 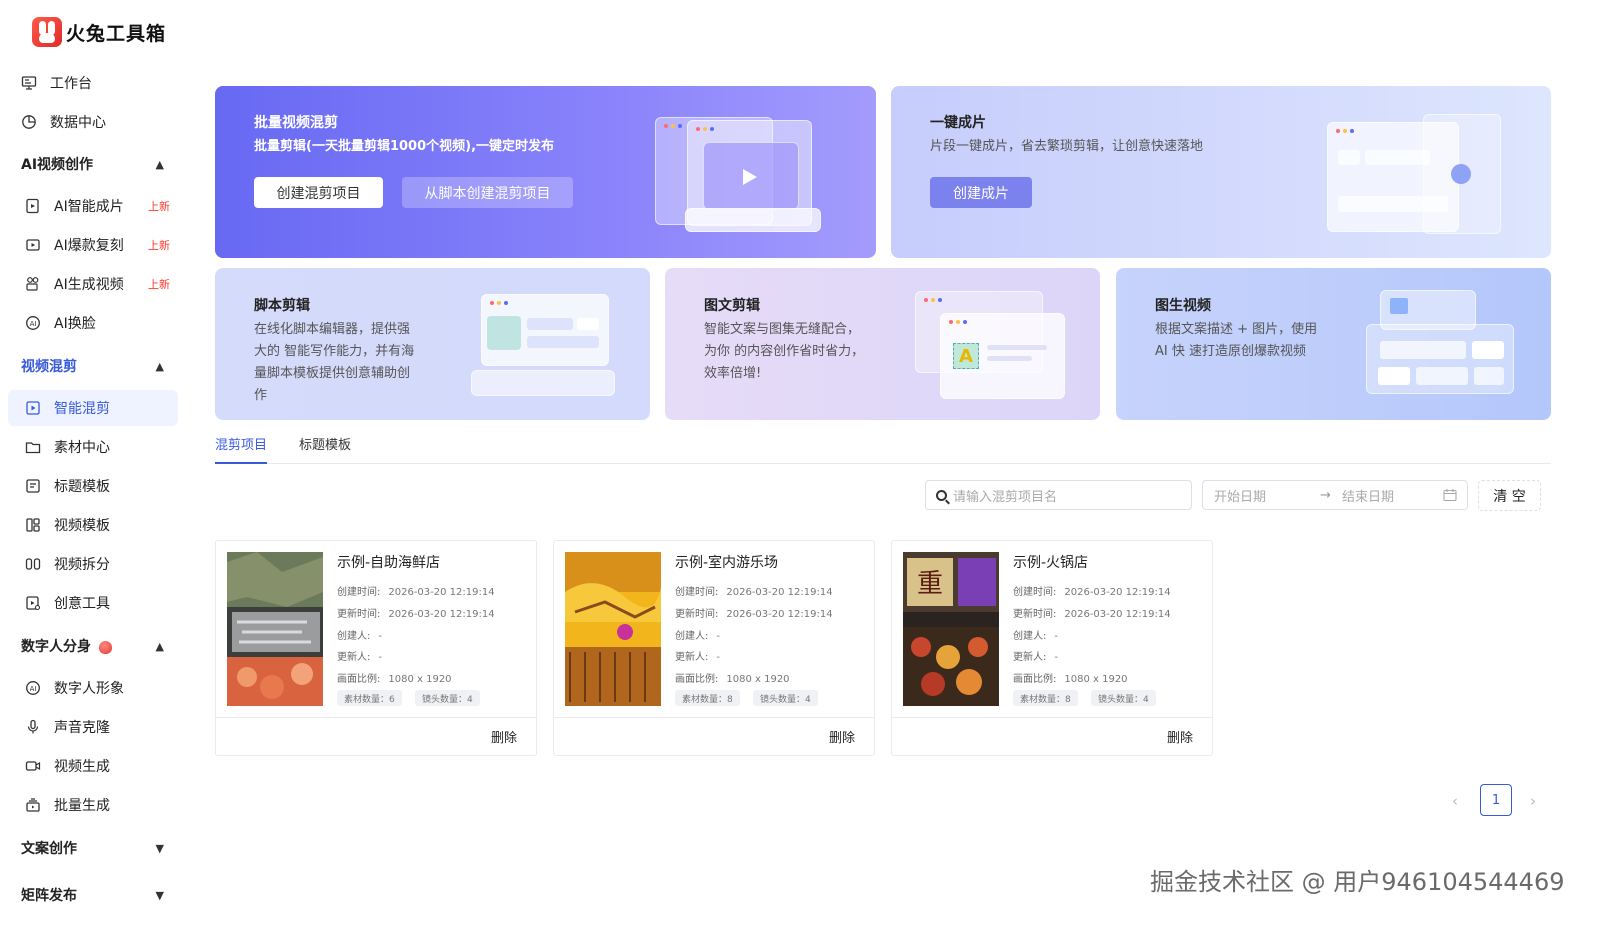 I want to click on sidebar-item-title-template: 标题模板, so click(x=93, y=486).